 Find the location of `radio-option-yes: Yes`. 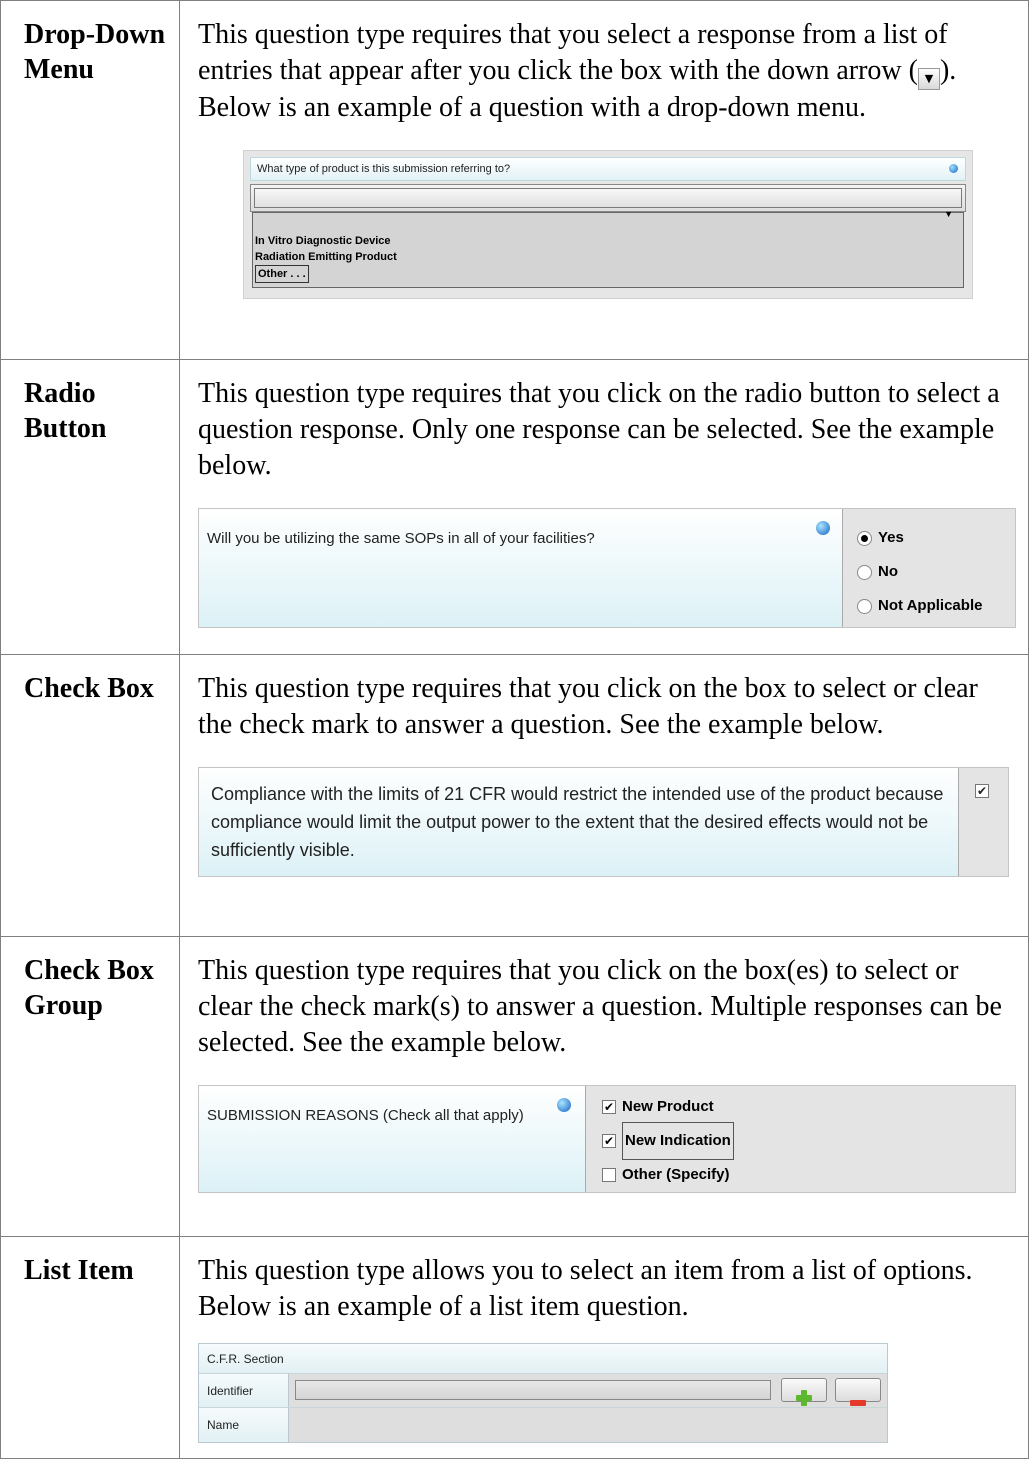

radio-option-yes: Yes is located at coordinates (936, 538).